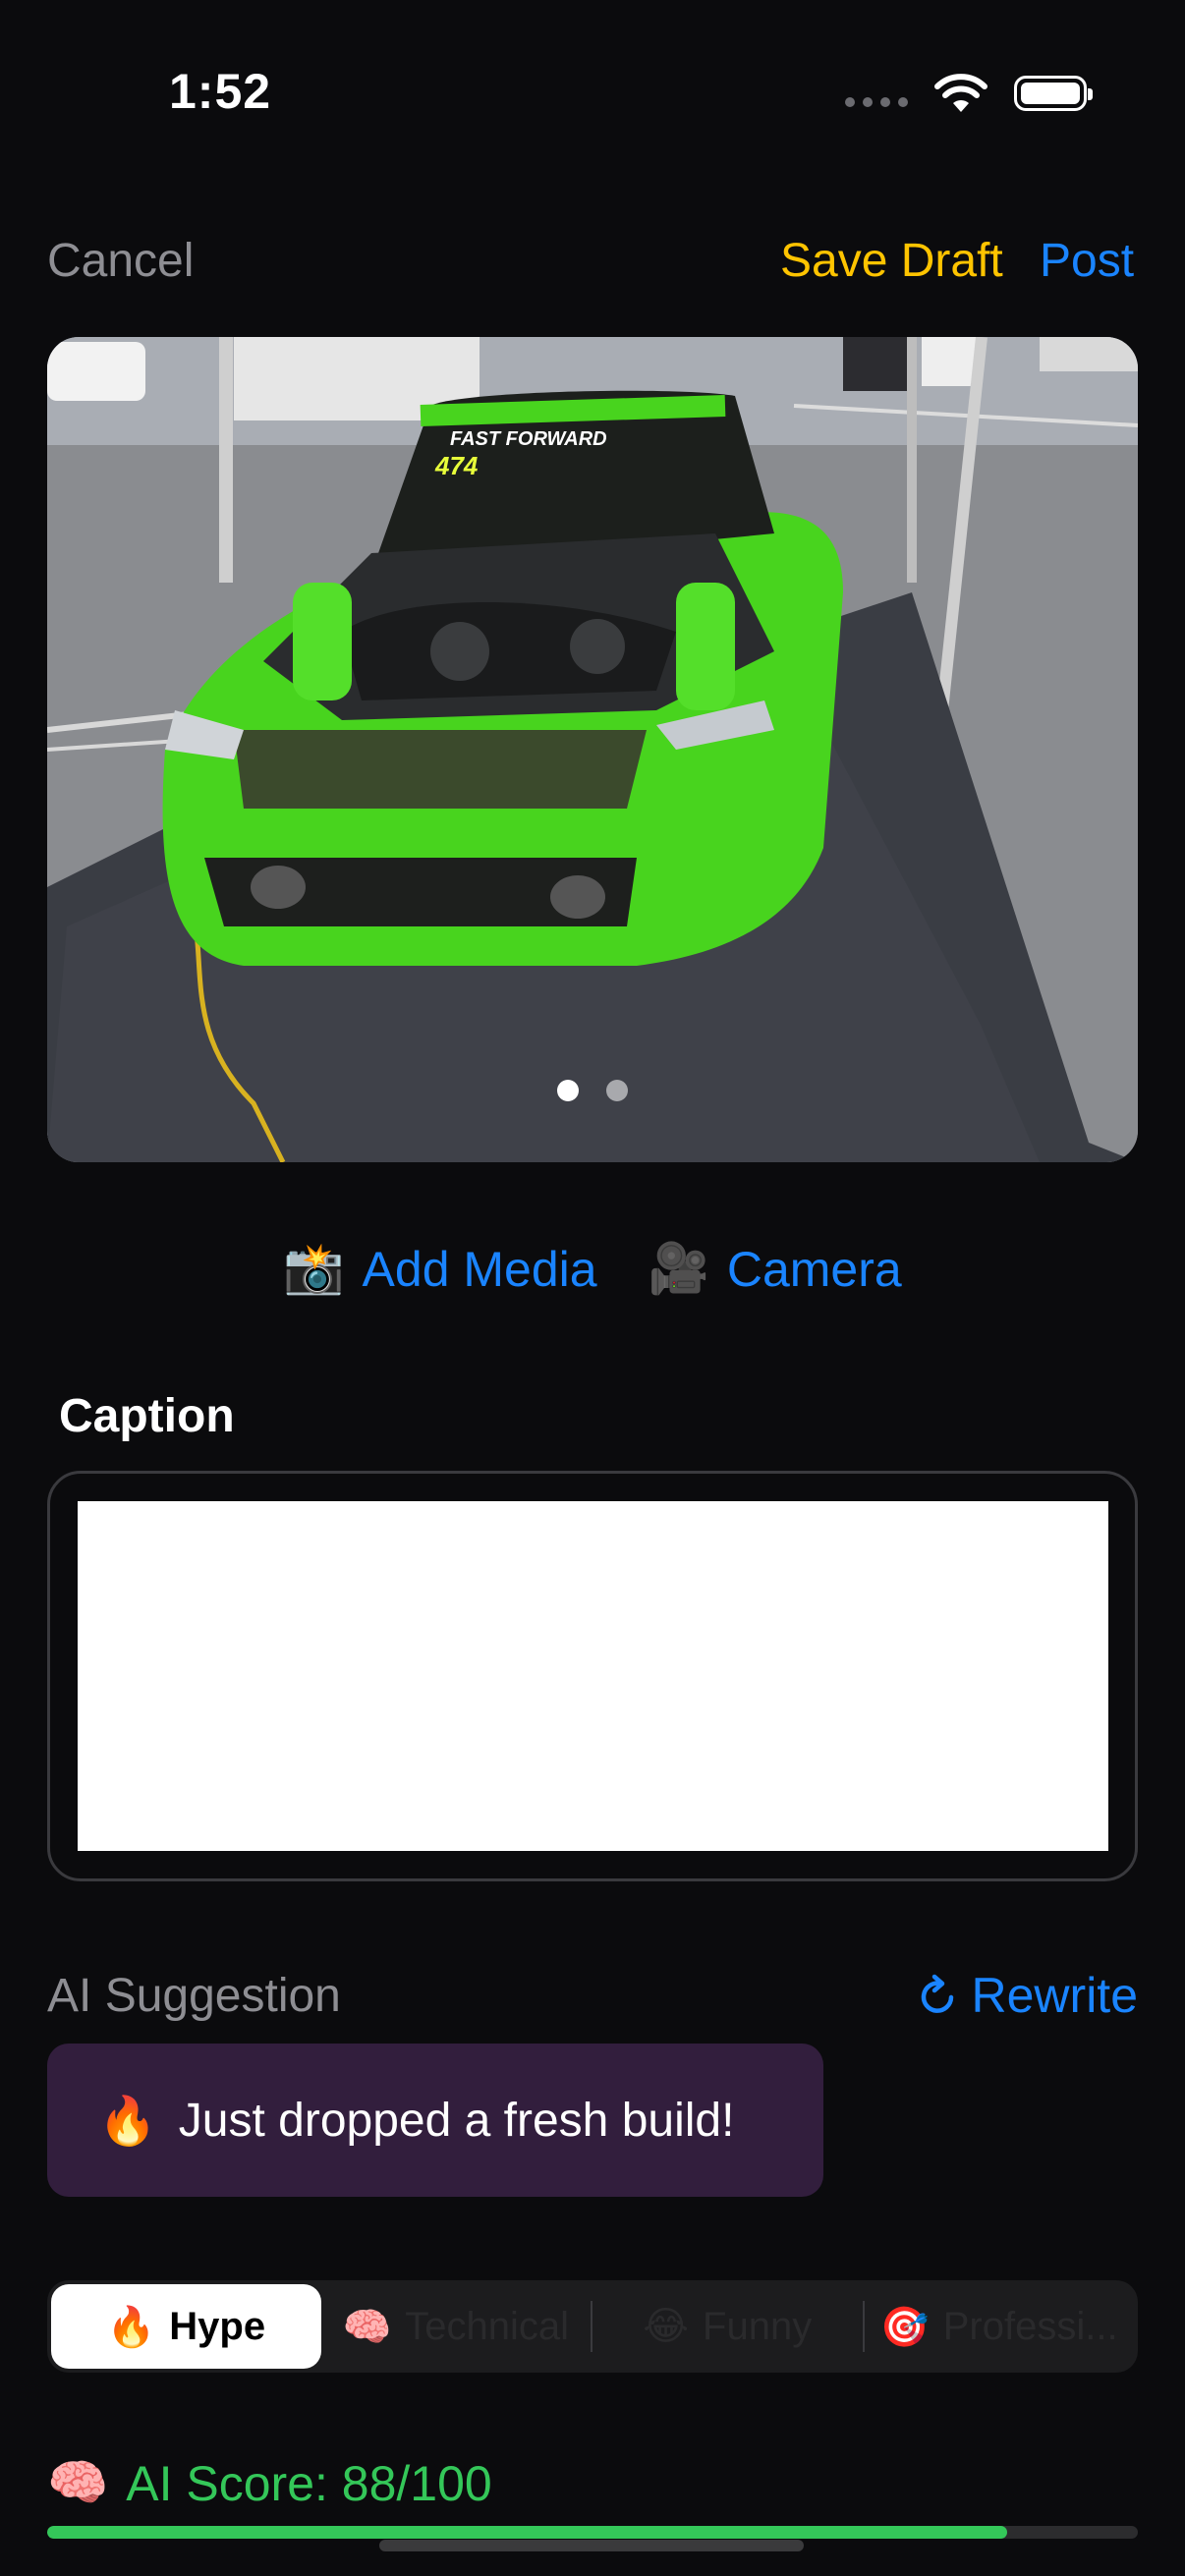 This screenshot has width=1185, height=2576. I want to click on ai-score-fill, so click(527, 2532).